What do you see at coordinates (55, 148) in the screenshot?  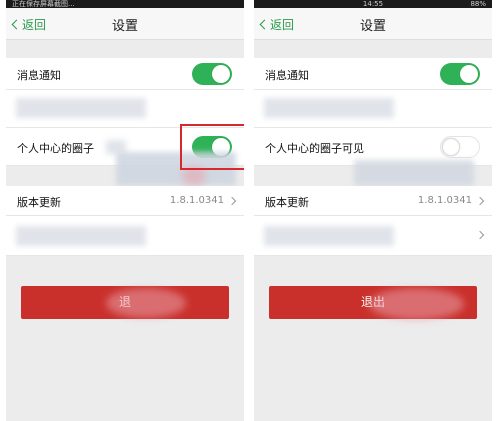 I see `setting-label: 个人中心的圈子` at bounding box center [55, 148].